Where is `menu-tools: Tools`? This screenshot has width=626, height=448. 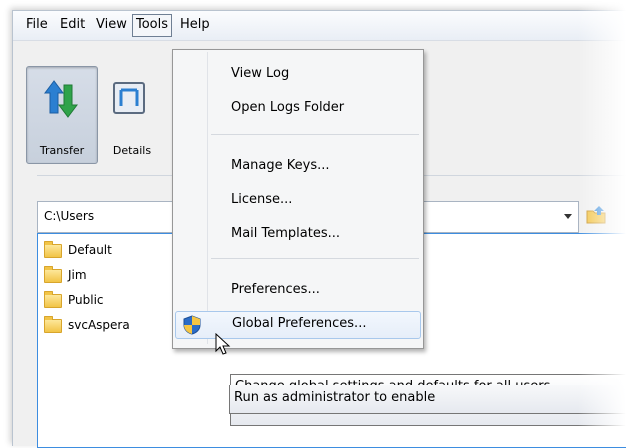
menu-tools: Tools is located at coordinates (152, 25).